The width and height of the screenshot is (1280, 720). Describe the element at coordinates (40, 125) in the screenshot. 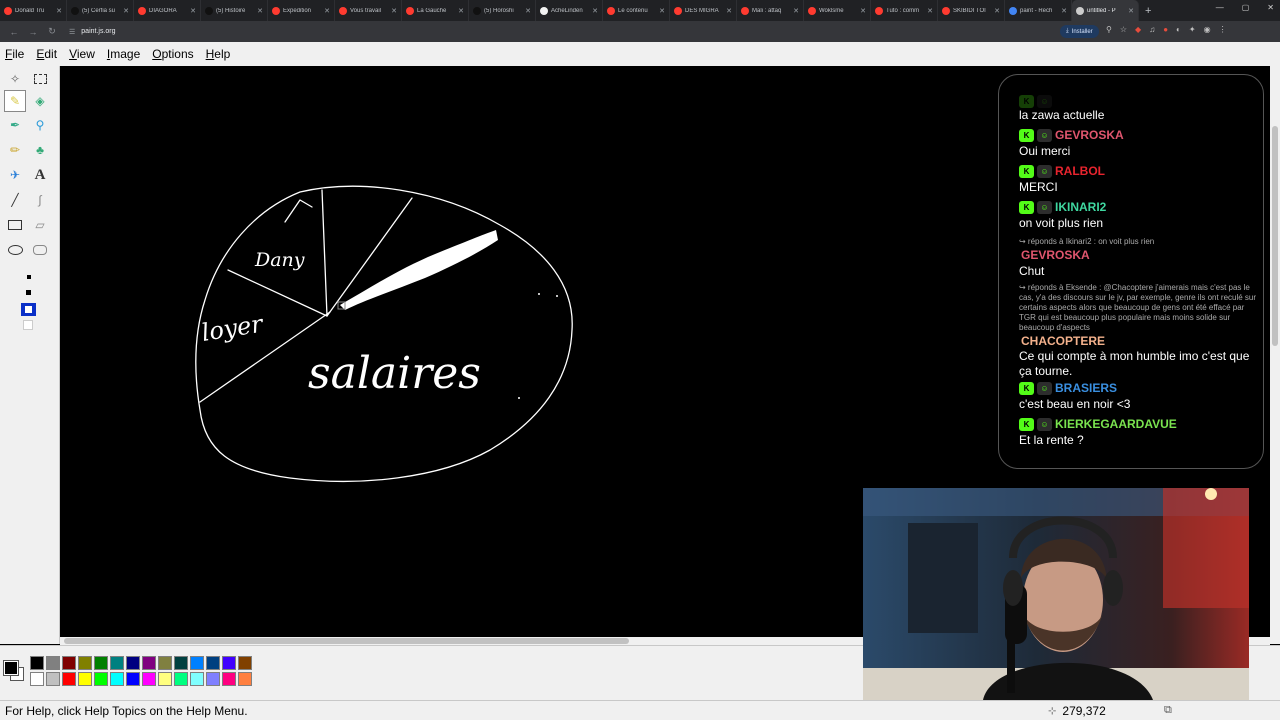

I see `magnifier-tool: ⚲` at that location.